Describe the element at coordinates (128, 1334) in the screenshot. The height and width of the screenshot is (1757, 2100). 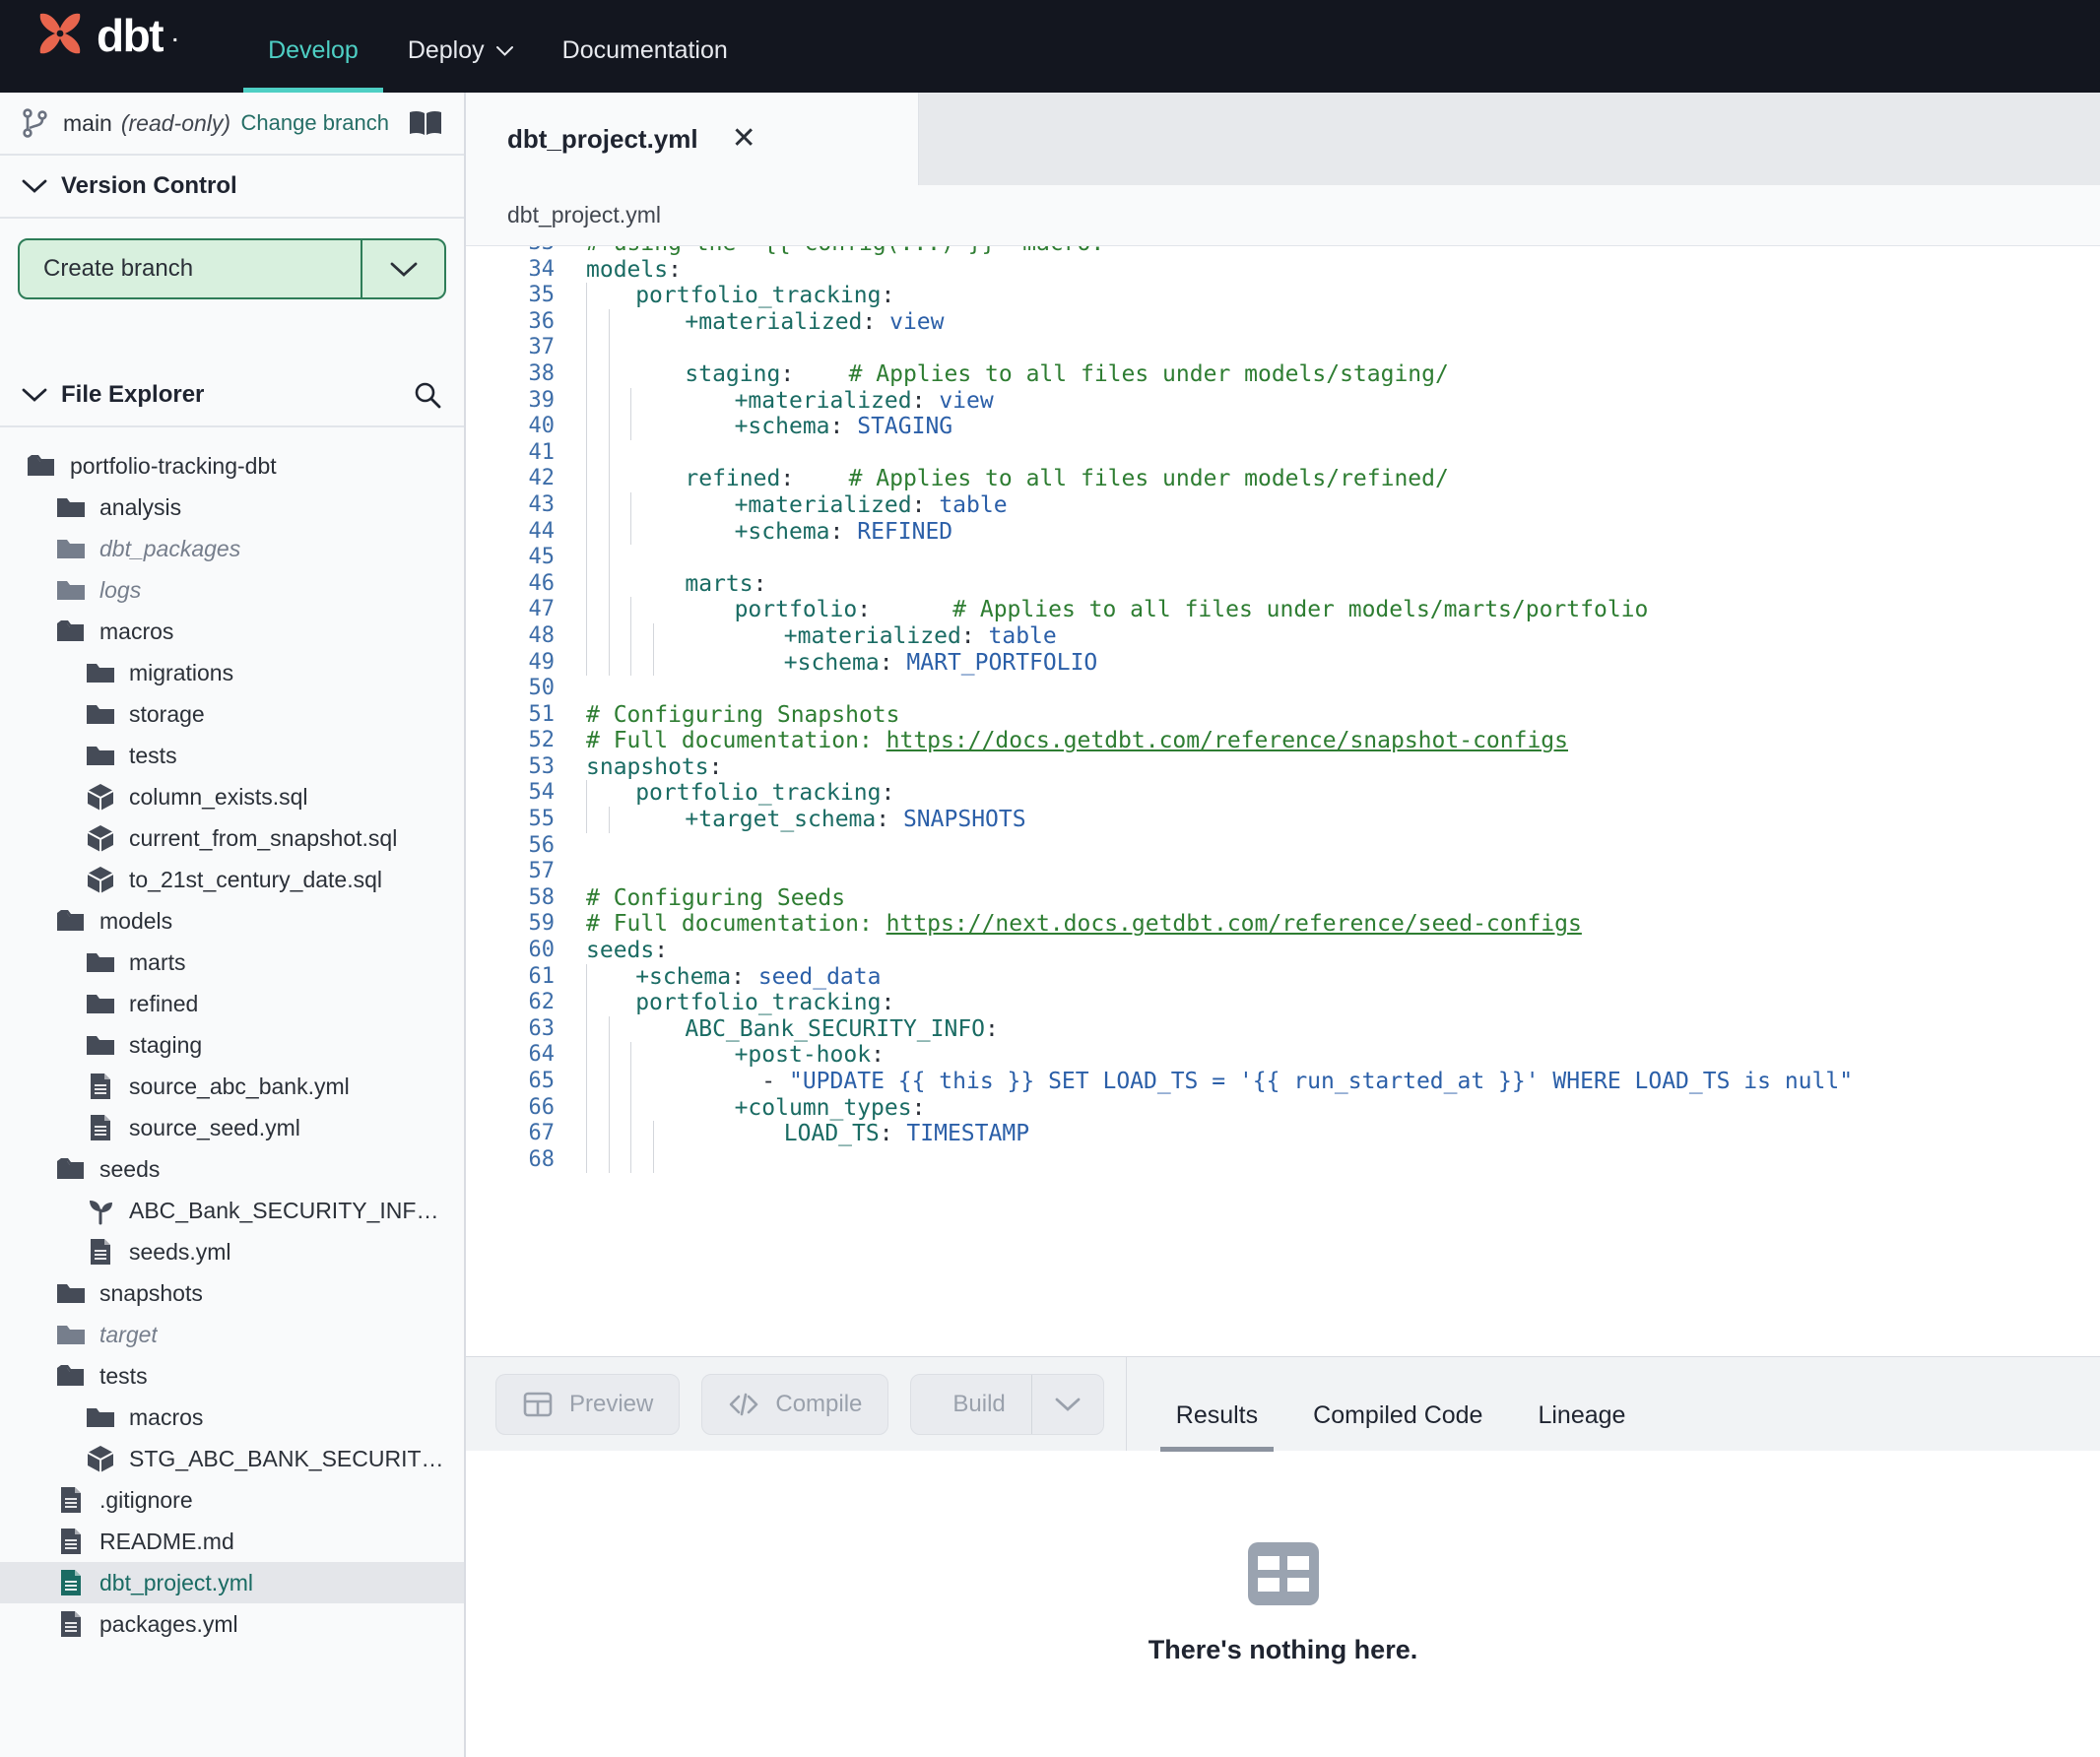
I see `tree-item-label: target` at that location.